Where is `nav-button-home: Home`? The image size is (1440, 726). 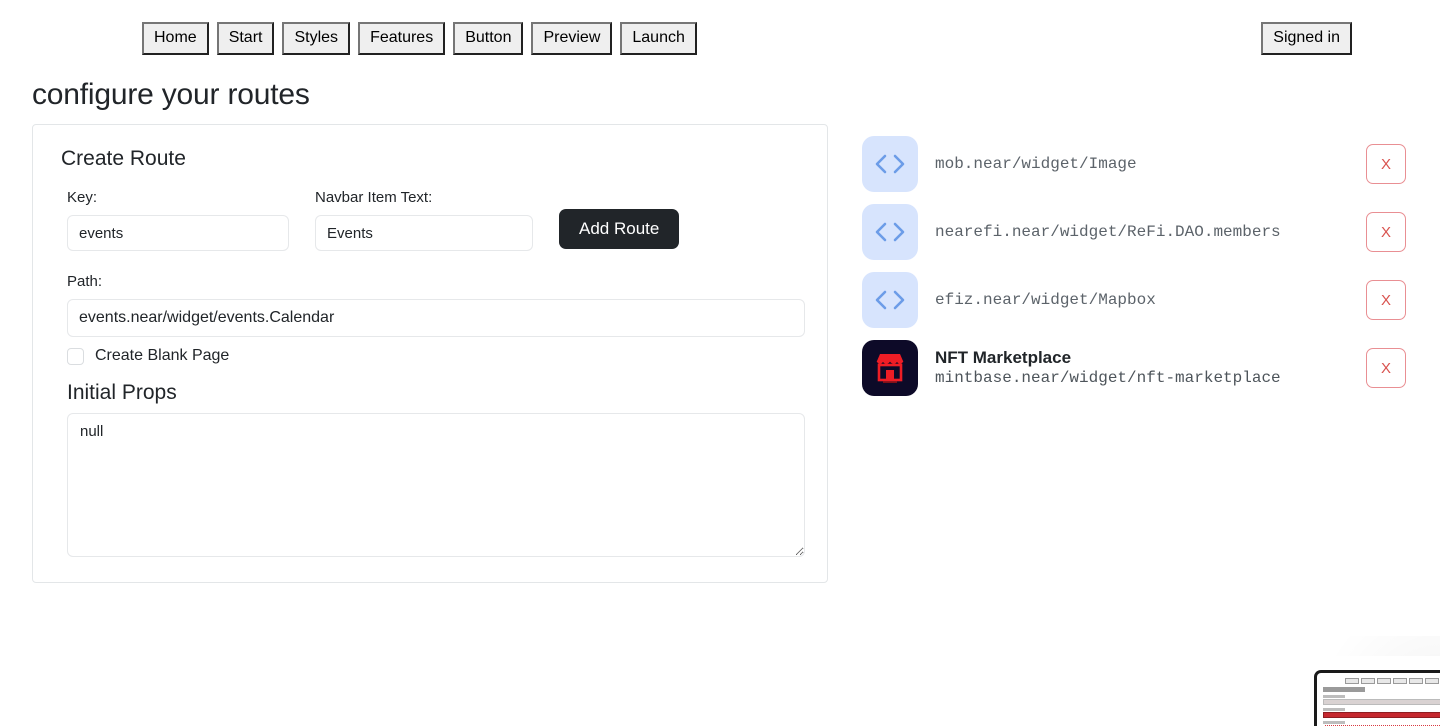
nav-button-home: Home is located at coordinates (175, 38).